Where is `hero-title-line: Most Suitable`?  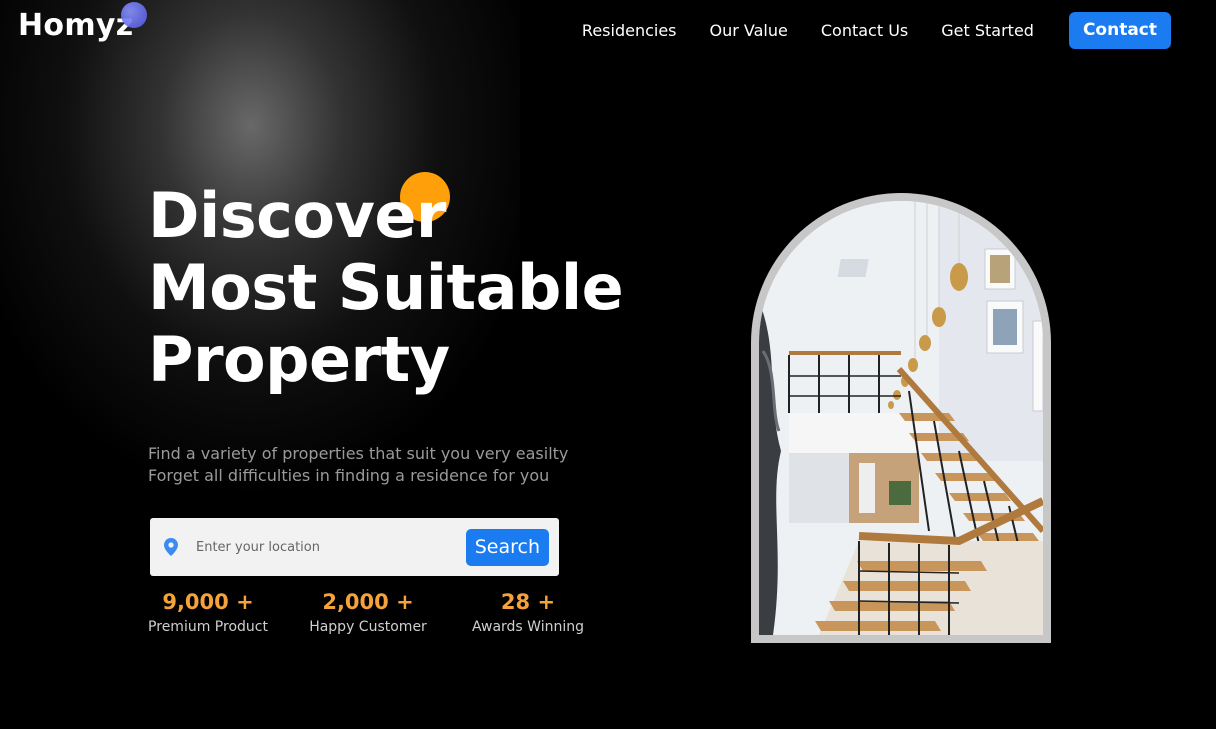 hero-title-line: Most Suitable is located at coordinates (386, 287).